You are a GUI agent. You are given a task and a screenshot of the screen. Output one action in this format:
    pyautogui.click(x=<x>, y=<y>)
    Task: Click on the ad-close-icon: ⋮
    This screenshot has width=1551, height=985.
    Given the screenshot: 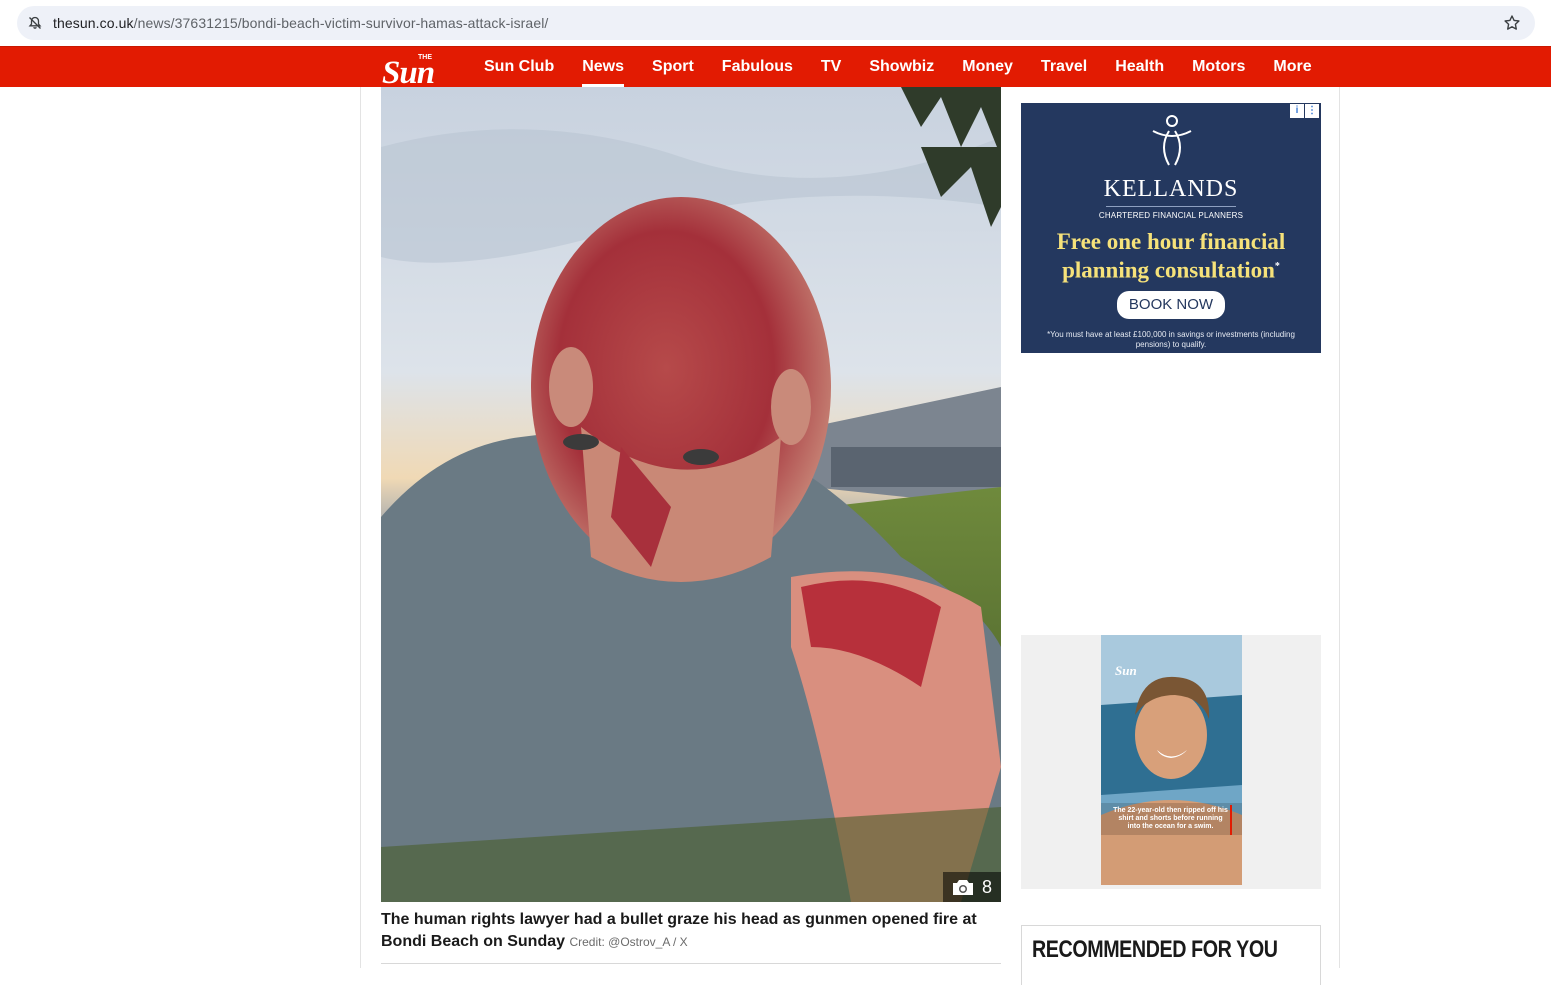 What is the action you would take?
    pyautogui.click(x=1312, y=111)
    